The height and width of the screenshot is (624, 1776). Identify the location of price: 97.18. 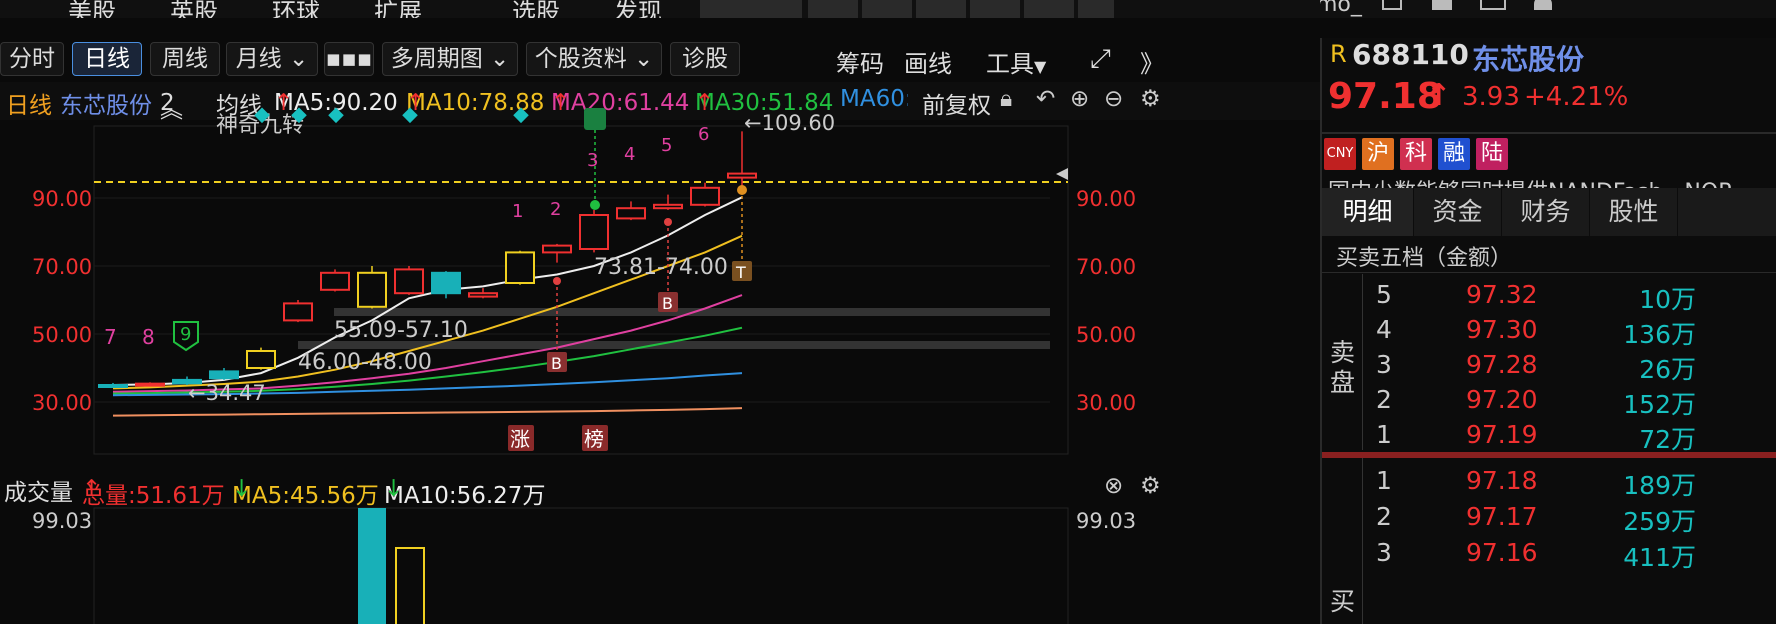
(1502, 480).